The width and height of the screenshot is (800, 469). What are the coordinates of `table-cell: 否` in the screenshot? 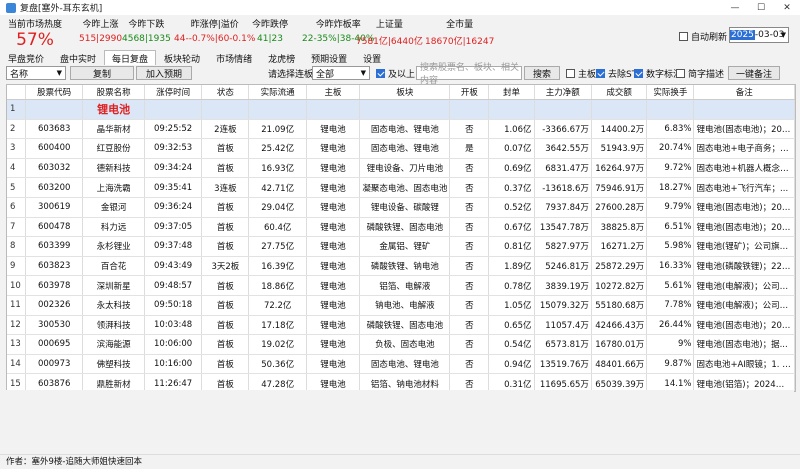 It's located at (469, 129).